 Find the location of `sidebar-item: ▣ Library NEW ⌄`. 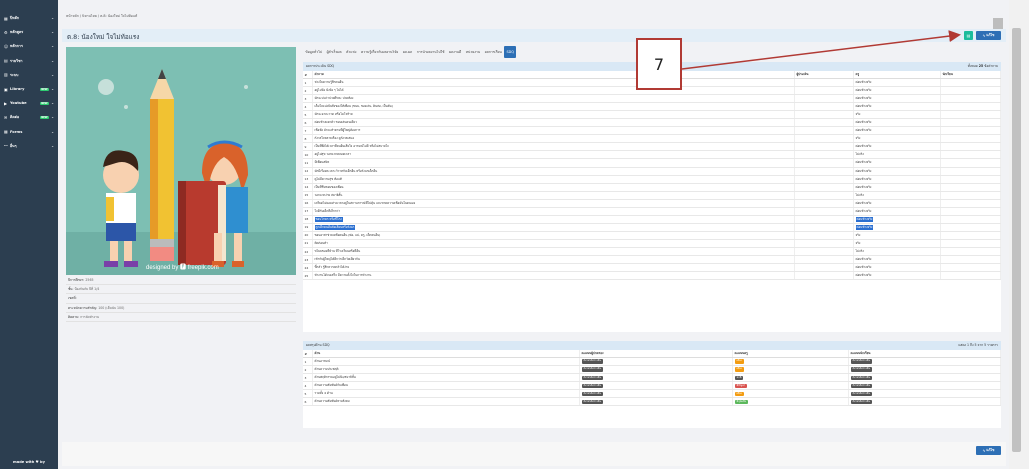

sidebar-item: ▣ Library NEW ⌄ is located at coordinates (29, 89).